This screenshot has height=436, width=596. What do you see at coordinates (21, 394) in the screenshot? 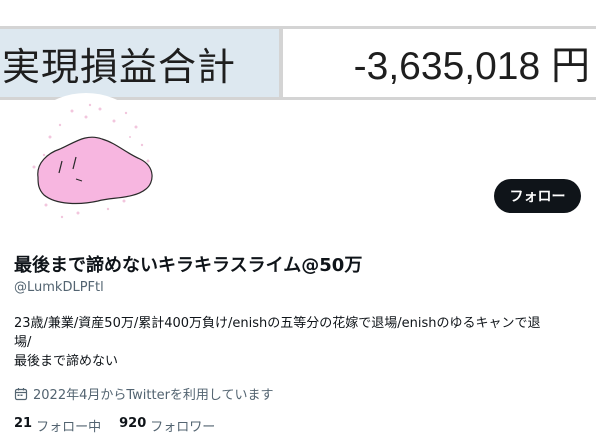
I see `calendar-icon` at bounding box center [21, 394].